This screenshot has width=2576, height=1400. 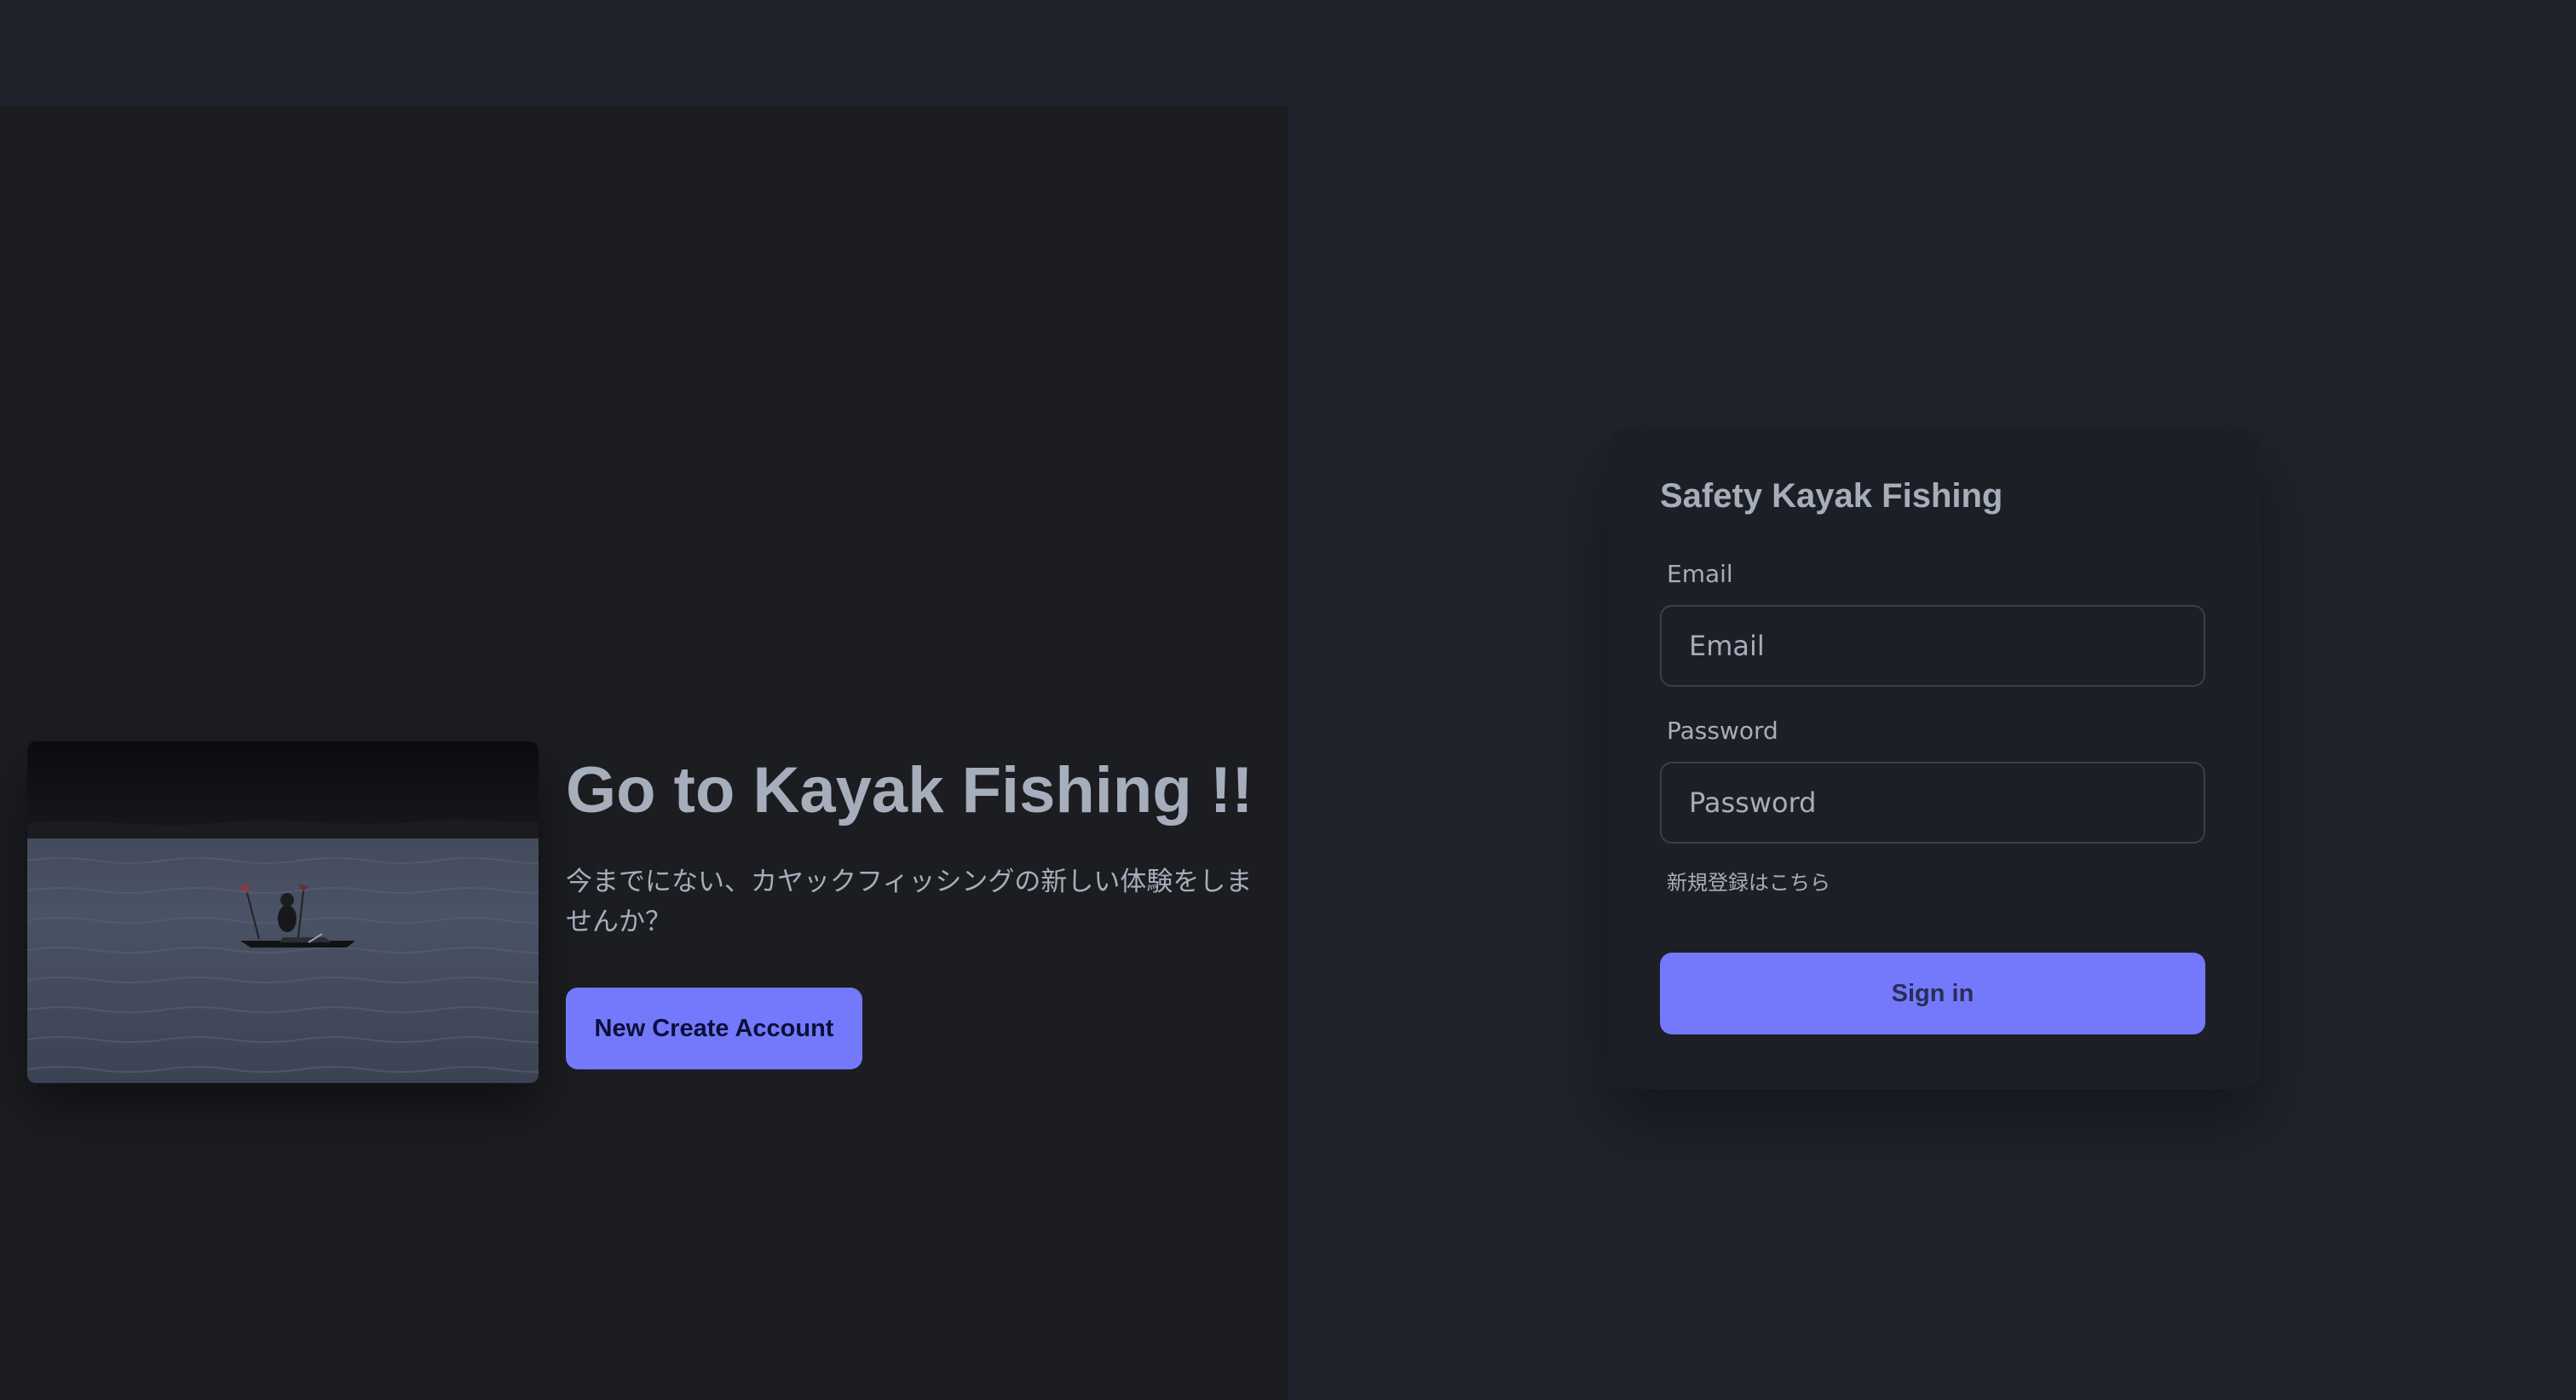 What do you see at coordinates (909, 790) in the screenshot?
I see `hero-title: Go to Kayak Fishing !!` at bounding box center [909, 790].